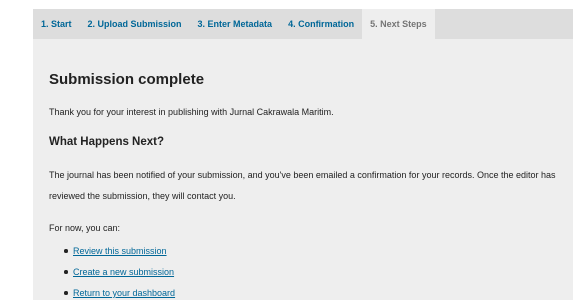 This screenshot has height=308, width=573. I want to click on for-now-text: For now, you can:, so click(85, 228).